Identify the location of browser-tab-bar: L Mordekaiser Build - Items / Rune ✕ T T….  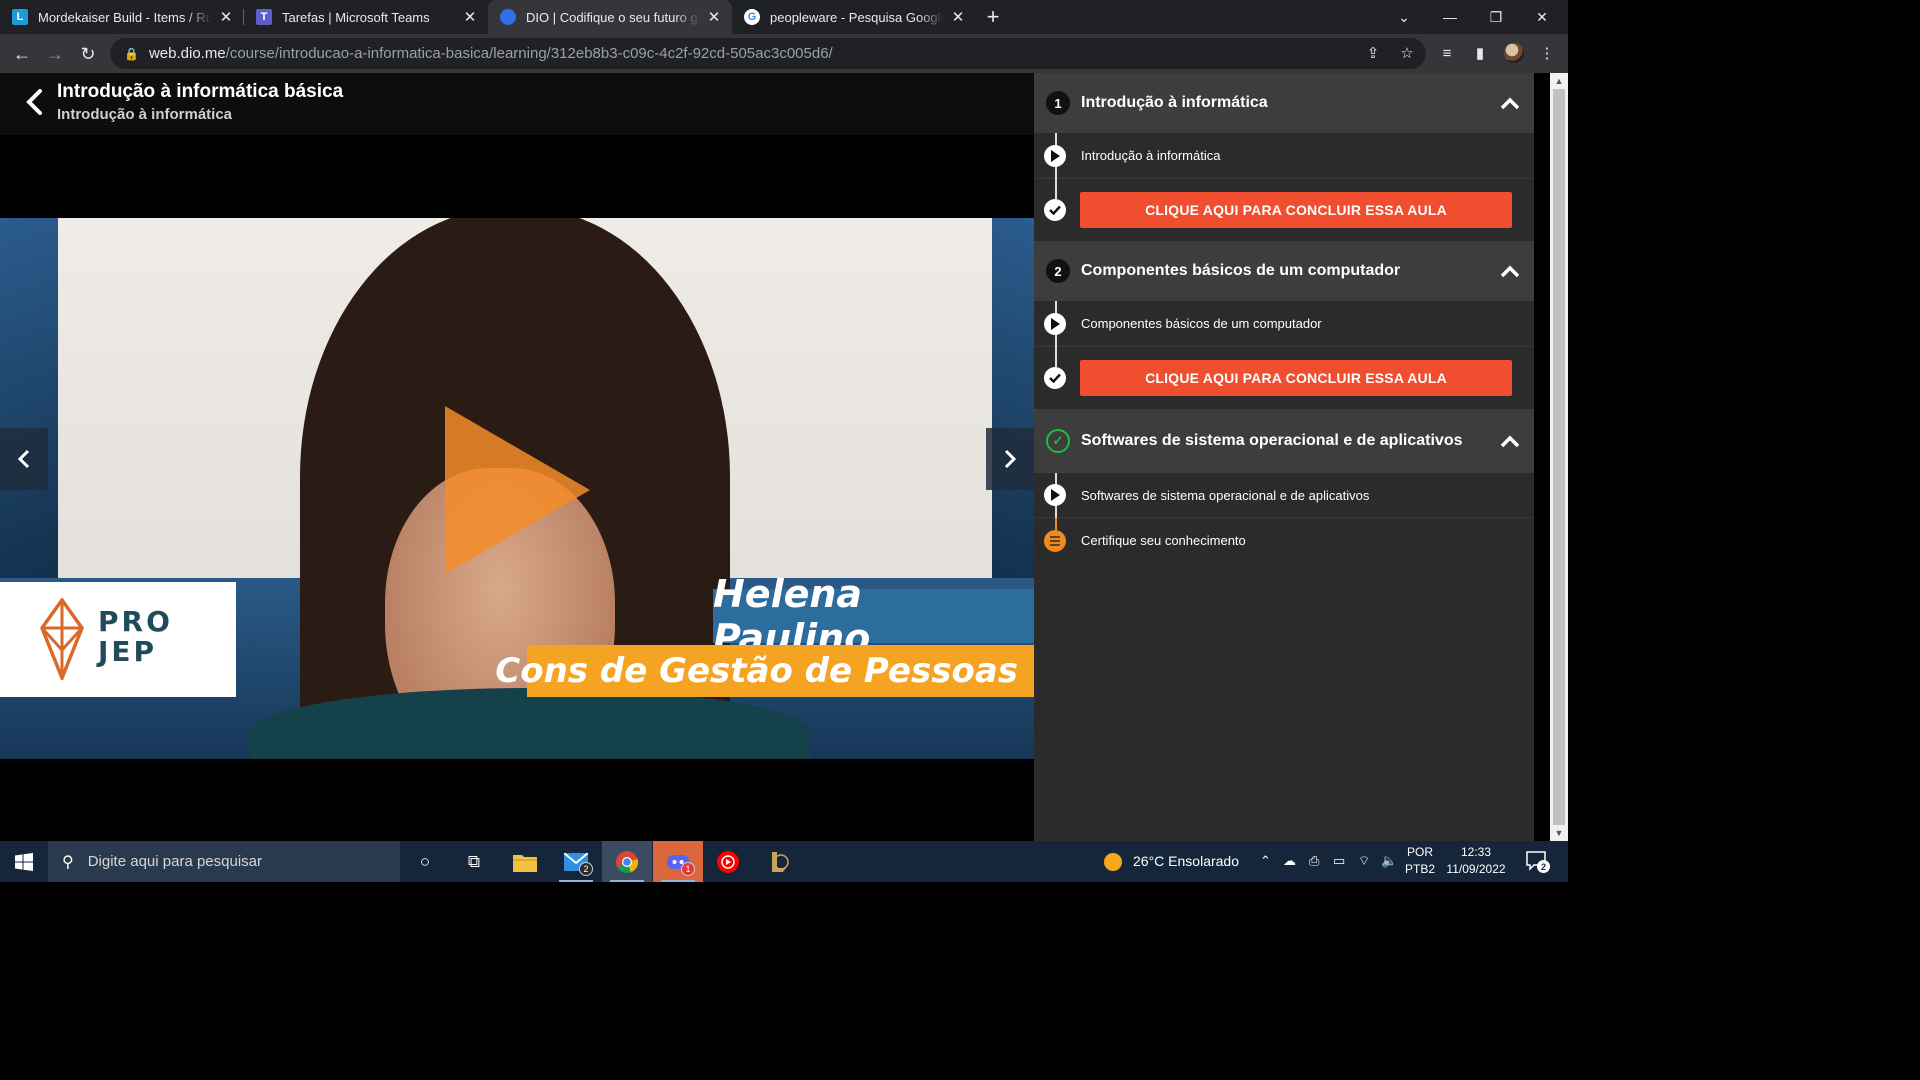
(784, 17).